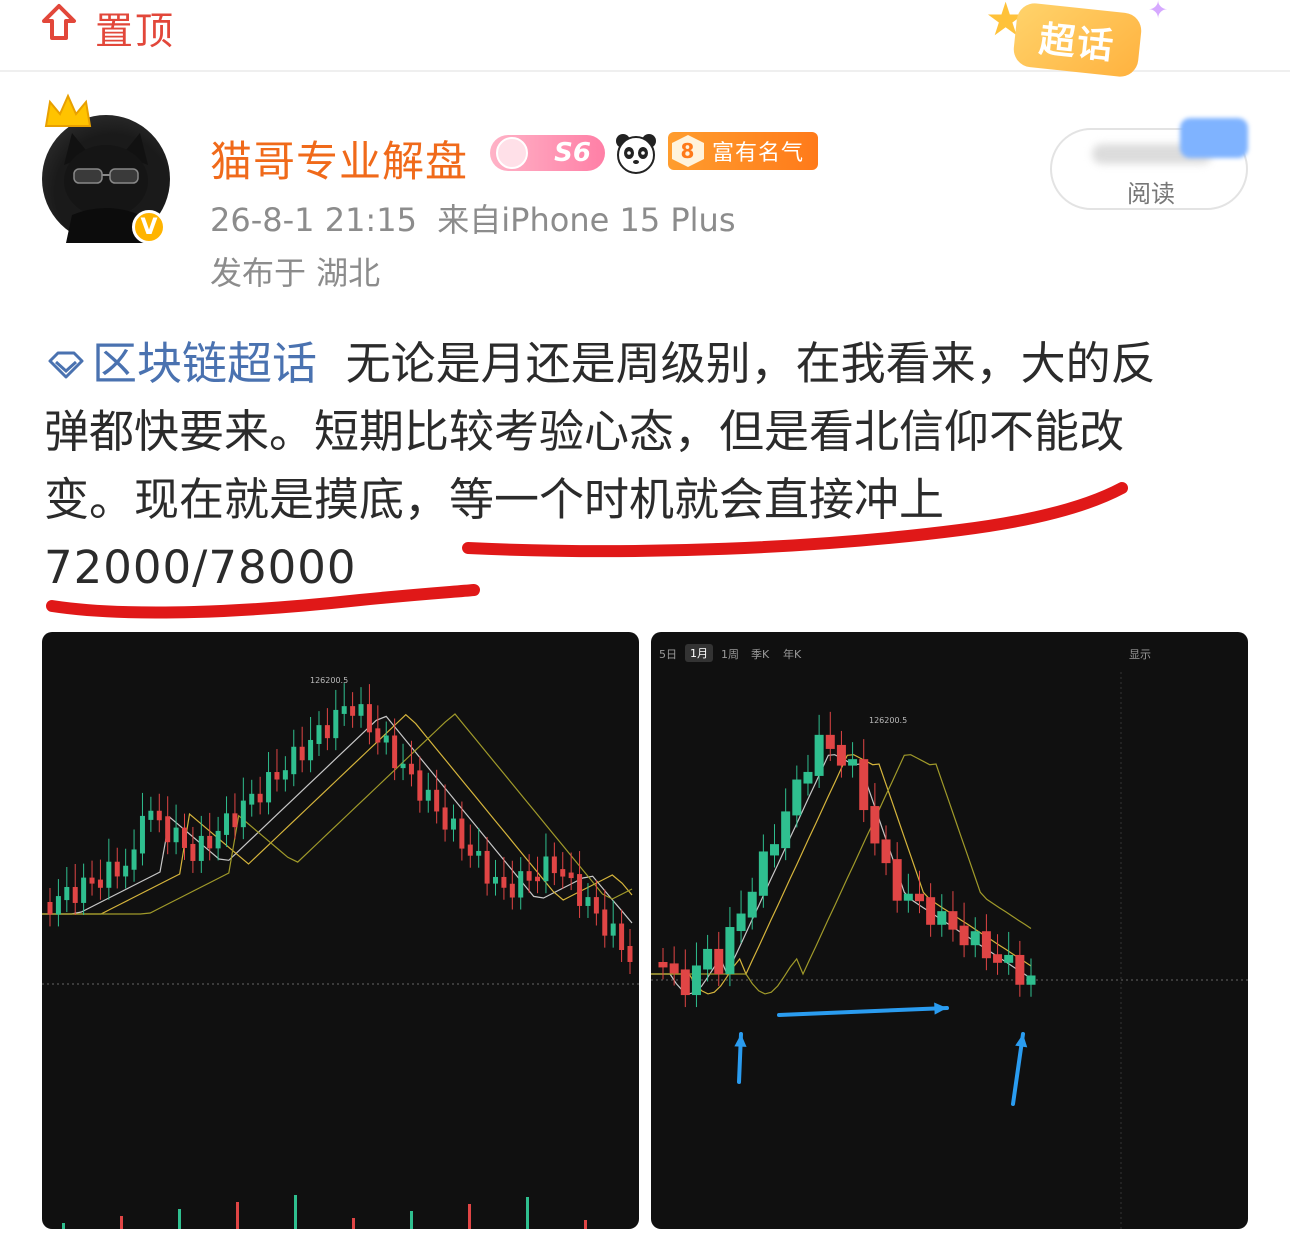 This screenshot has height=1247, width=1290. I want to click on pin-label: 置顶, so click(135, 31).